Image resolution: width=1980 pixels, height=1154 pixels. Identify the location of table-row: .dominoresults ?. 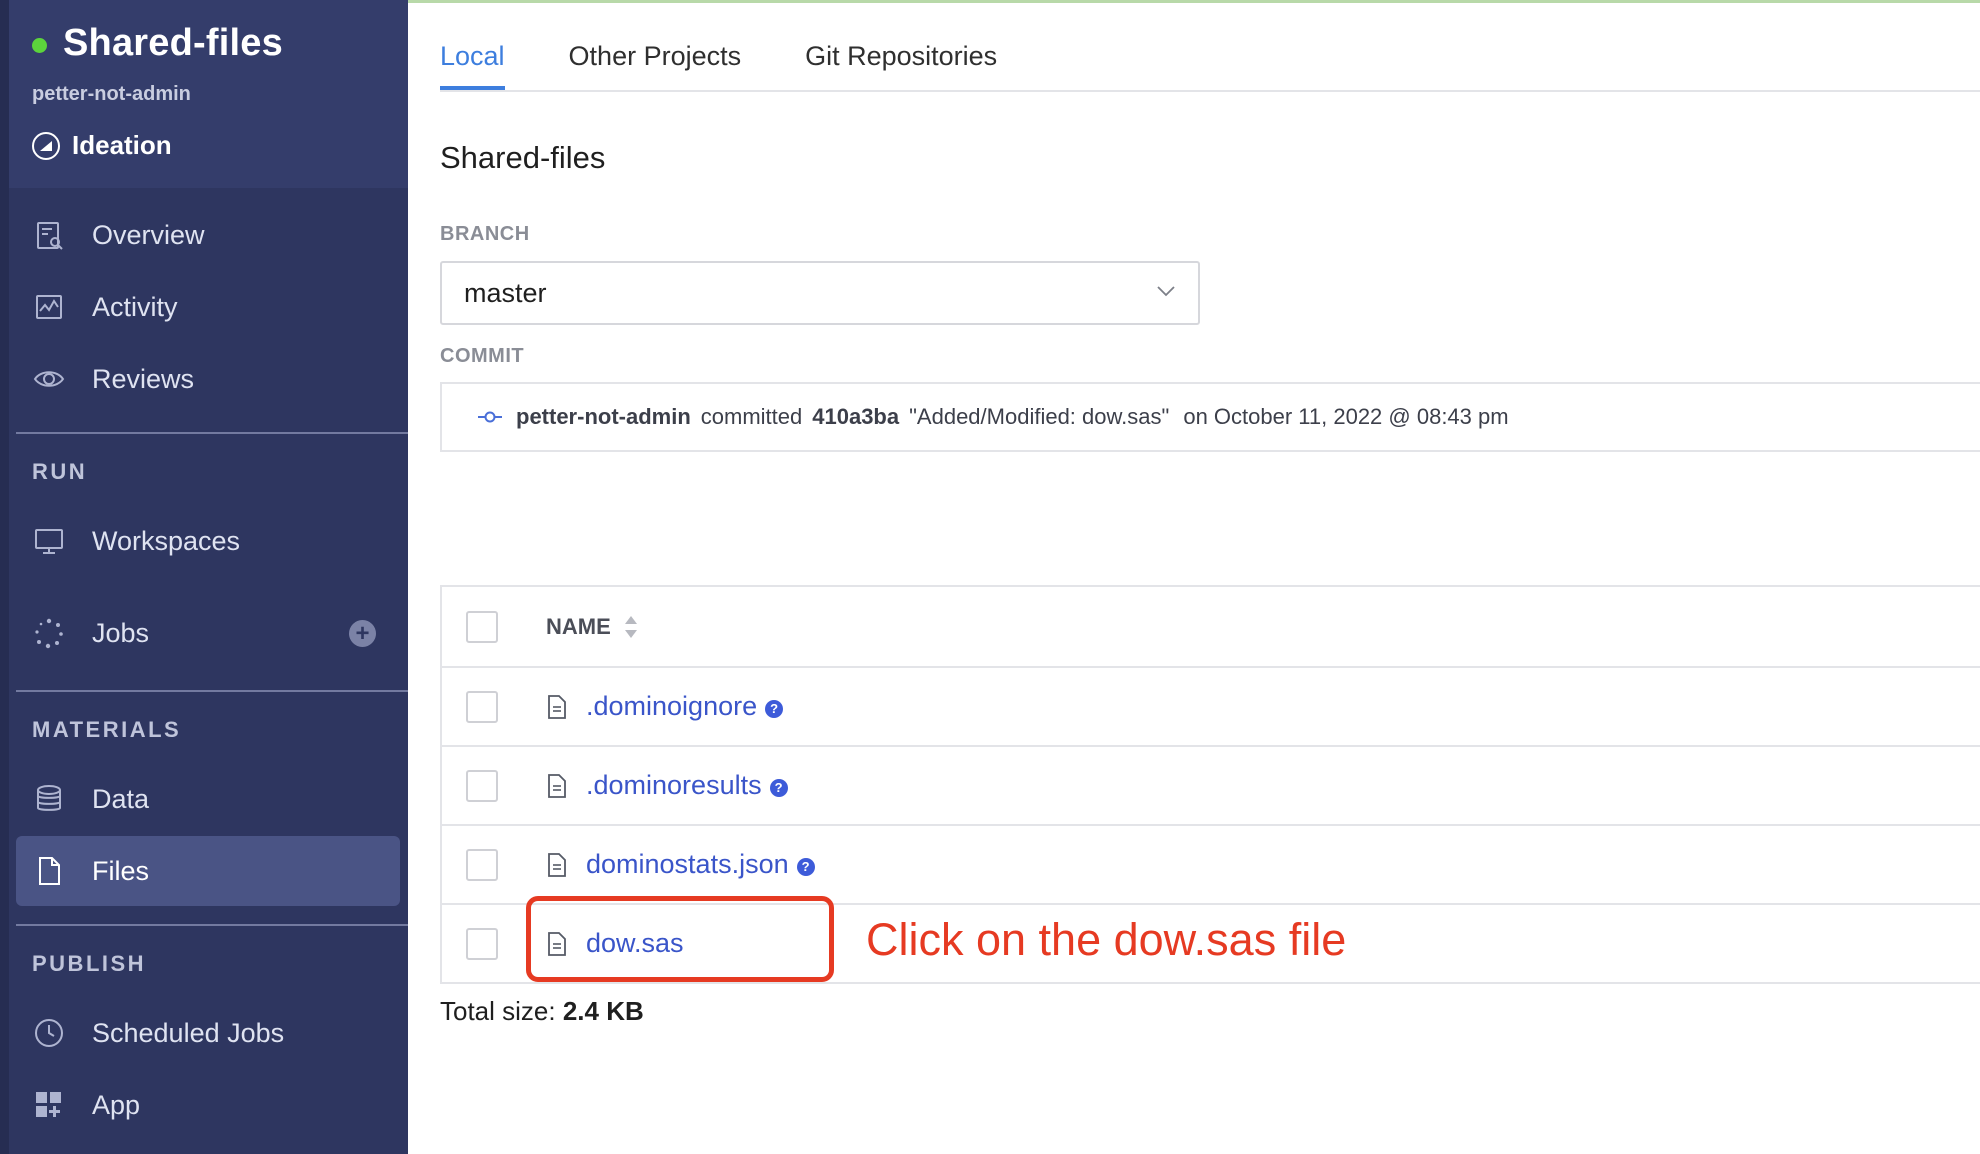
(1211, 784).